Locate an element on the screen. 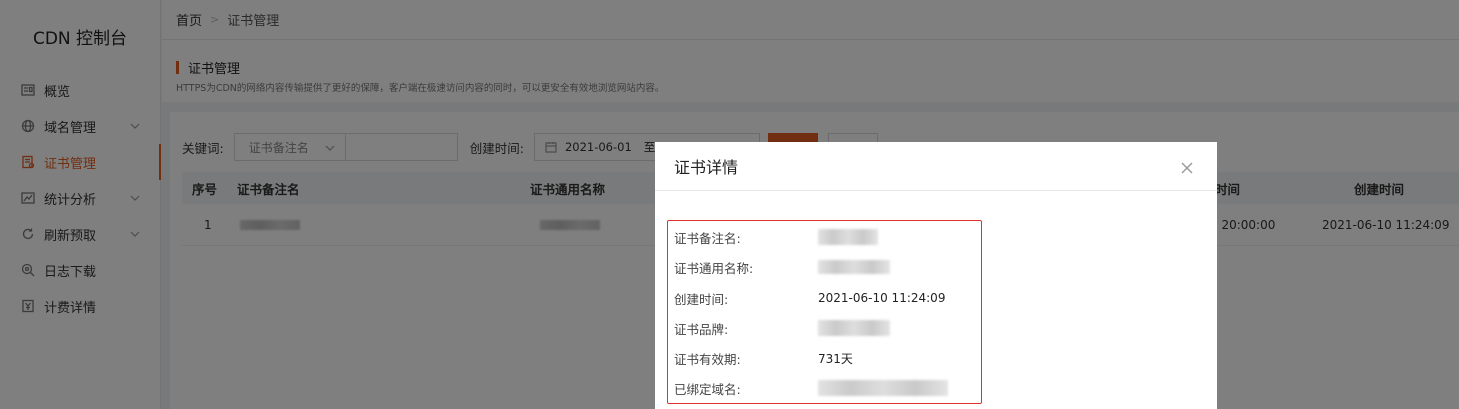 This screenshot has width=1459, height=409. detail-label: 创建时间: is located at coordinates (701, 299).